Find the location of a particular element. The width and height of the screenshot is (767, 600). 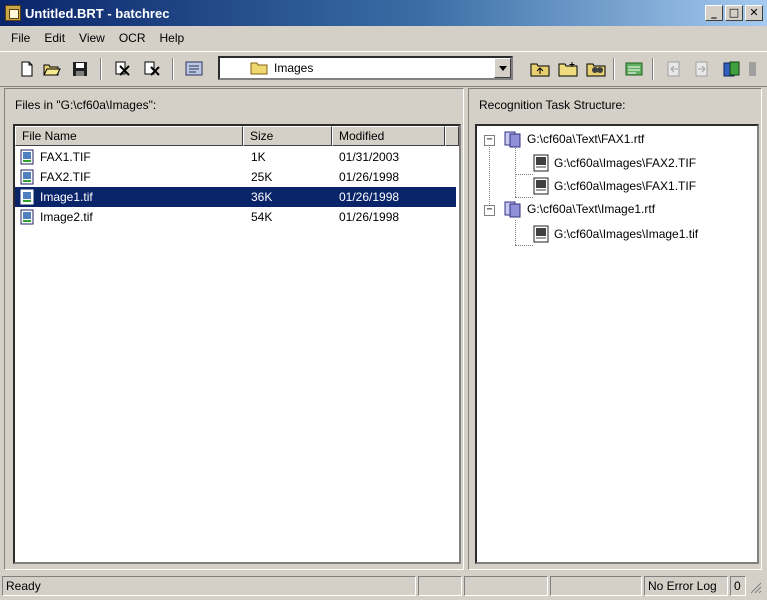

folder-new-icon is located at coordinates (567, 68).